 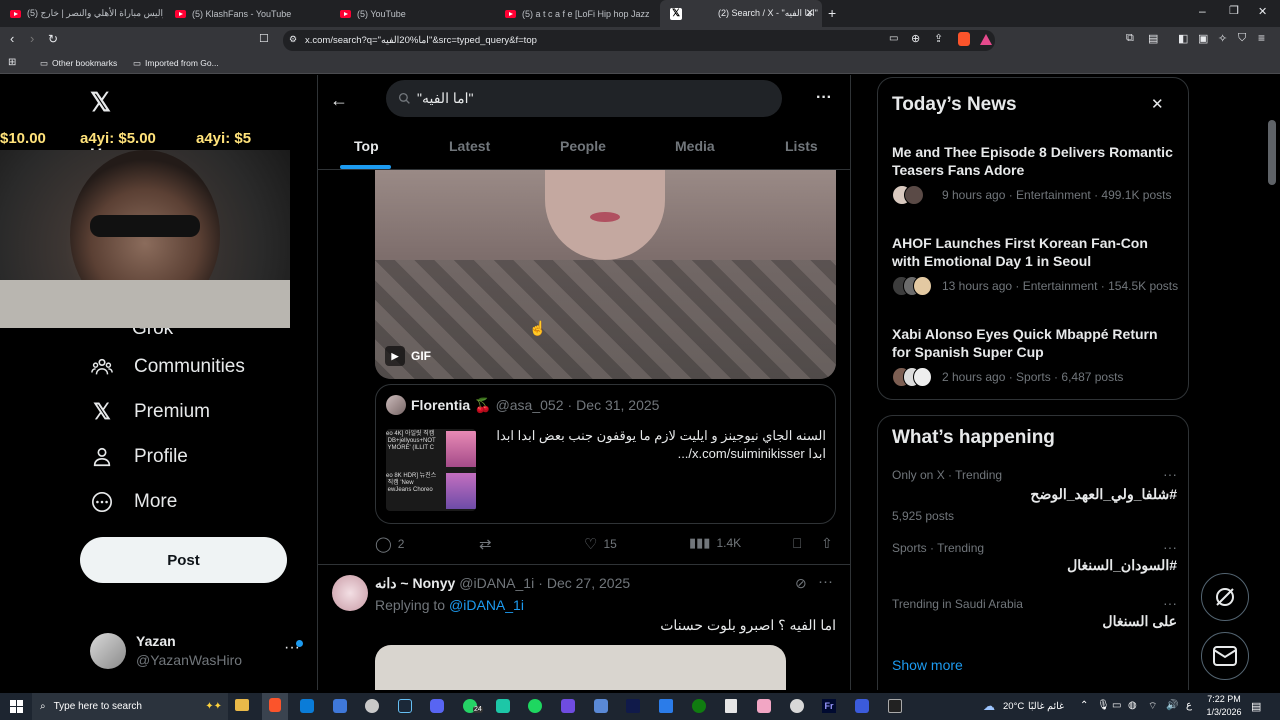 I want to click on tweet-image, so click(x=580, y=667).